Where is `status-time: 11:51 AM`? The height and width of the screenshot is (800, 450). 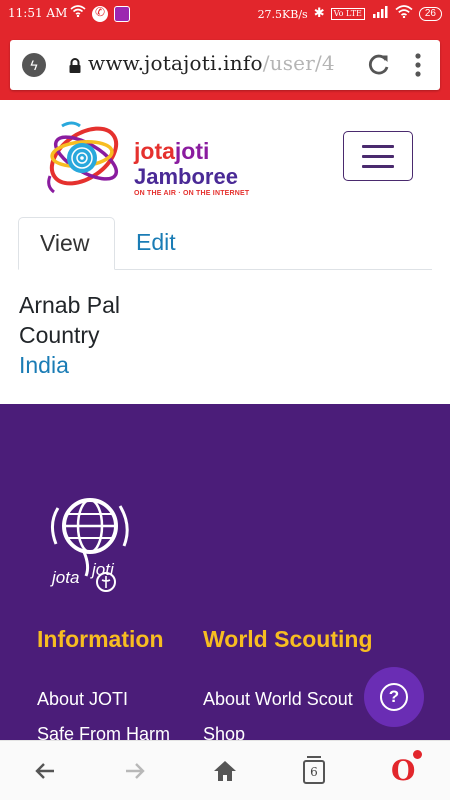
status-time: 11:51 AM is located at coordinates (38, 13).